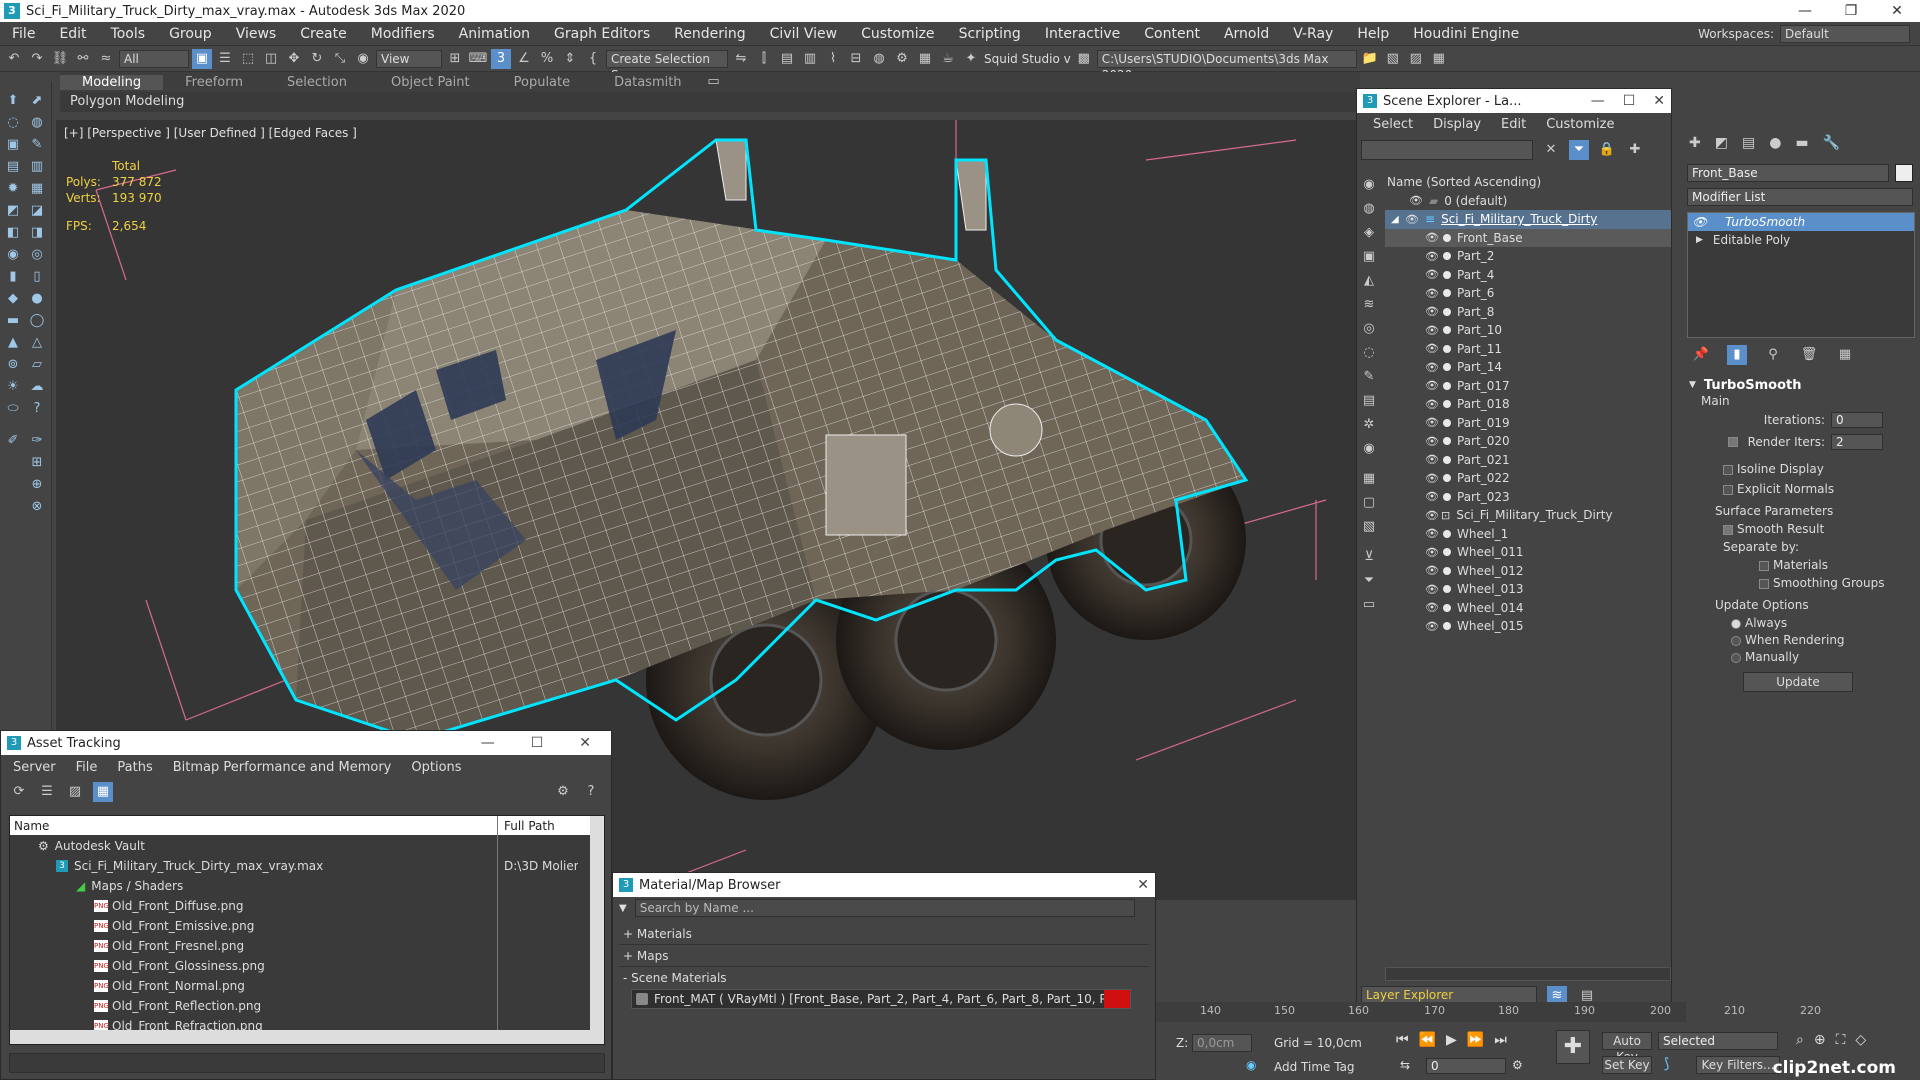  I want to click on when-rendering-radio, so click(1736, 640).